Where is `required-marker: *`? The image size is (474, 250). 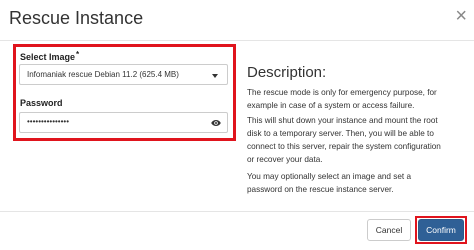 required-marker: * is located at coordinates (78, 54).